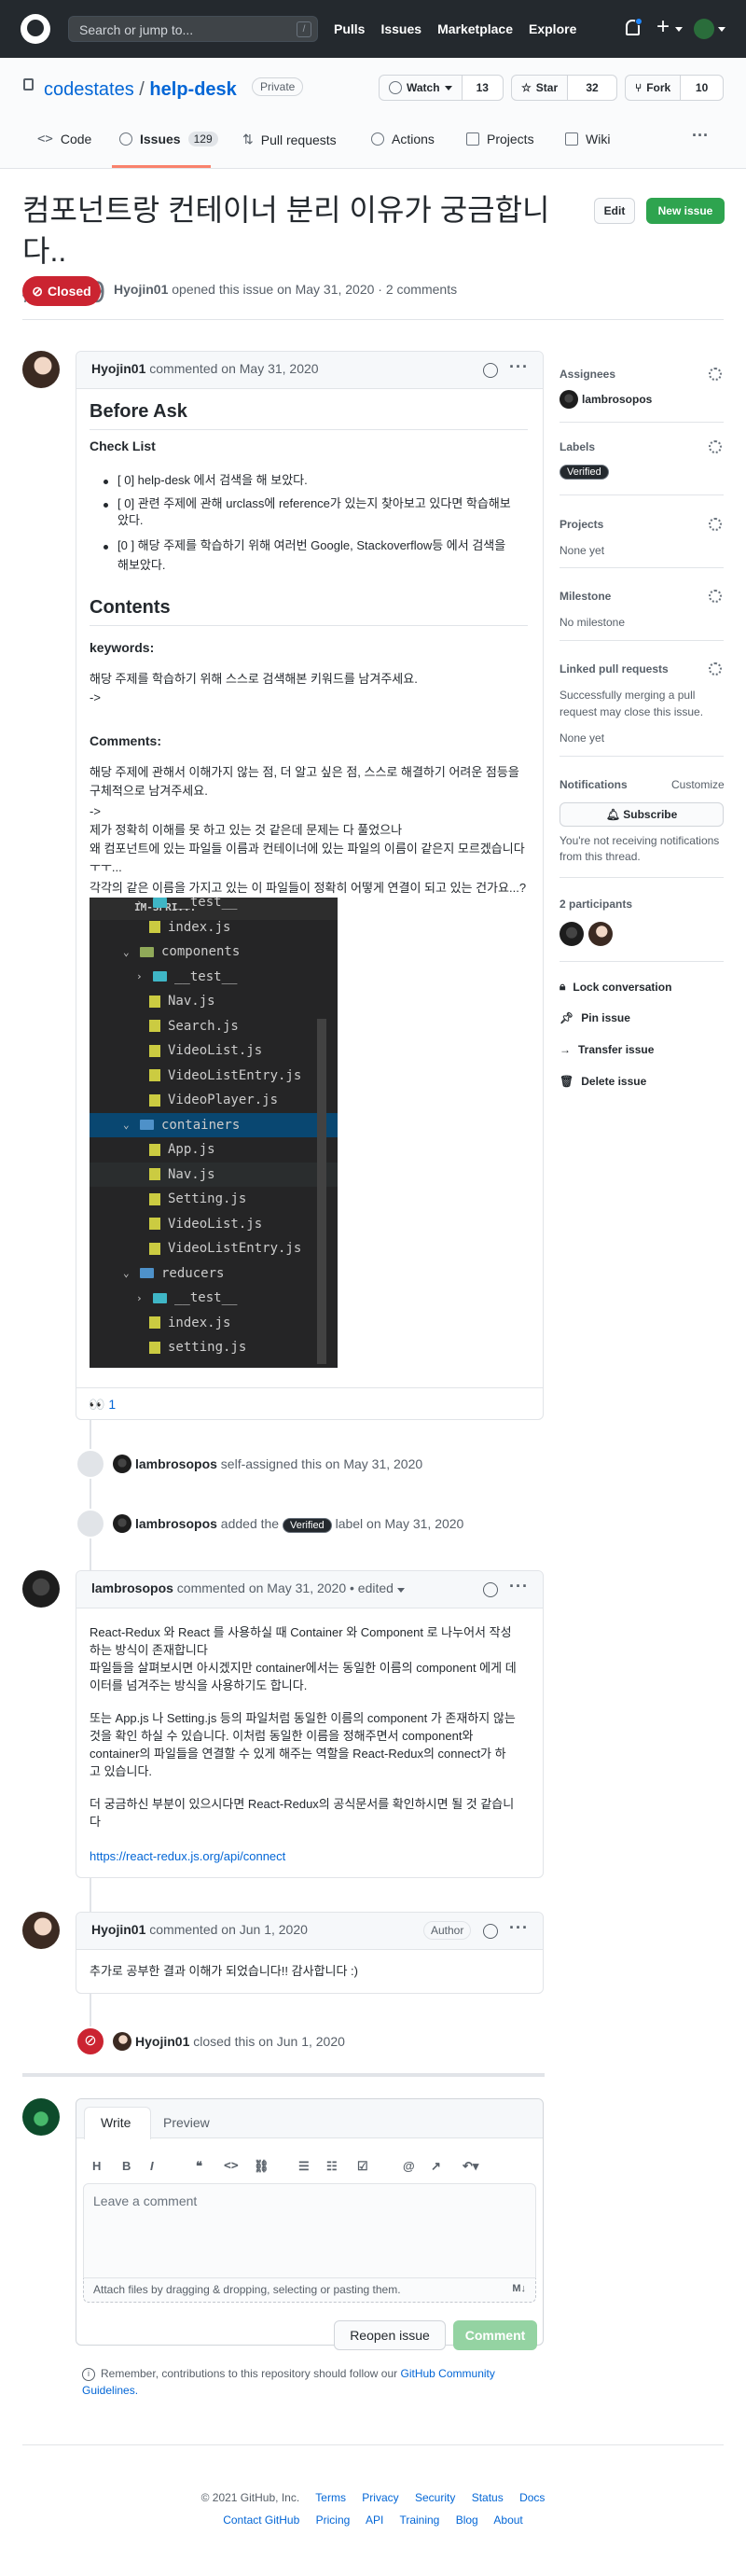  I want to click on nav-marketplace: Marketplace, so click(475, 28).